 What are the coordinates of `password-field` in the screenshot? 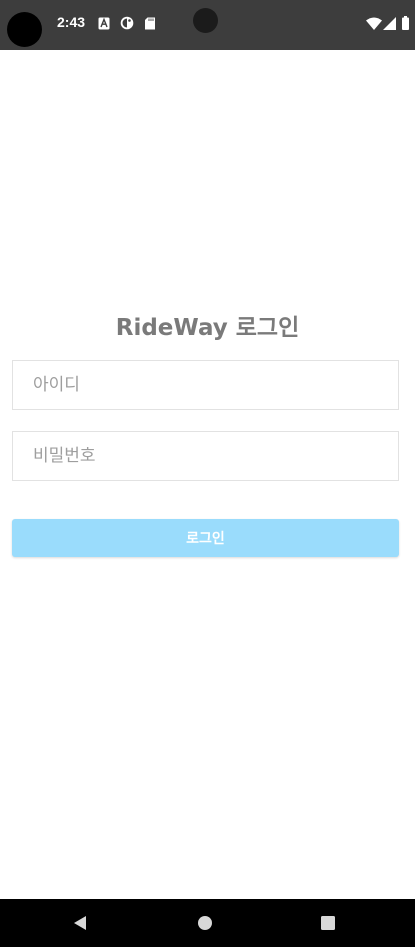 It's located at (205, 456).